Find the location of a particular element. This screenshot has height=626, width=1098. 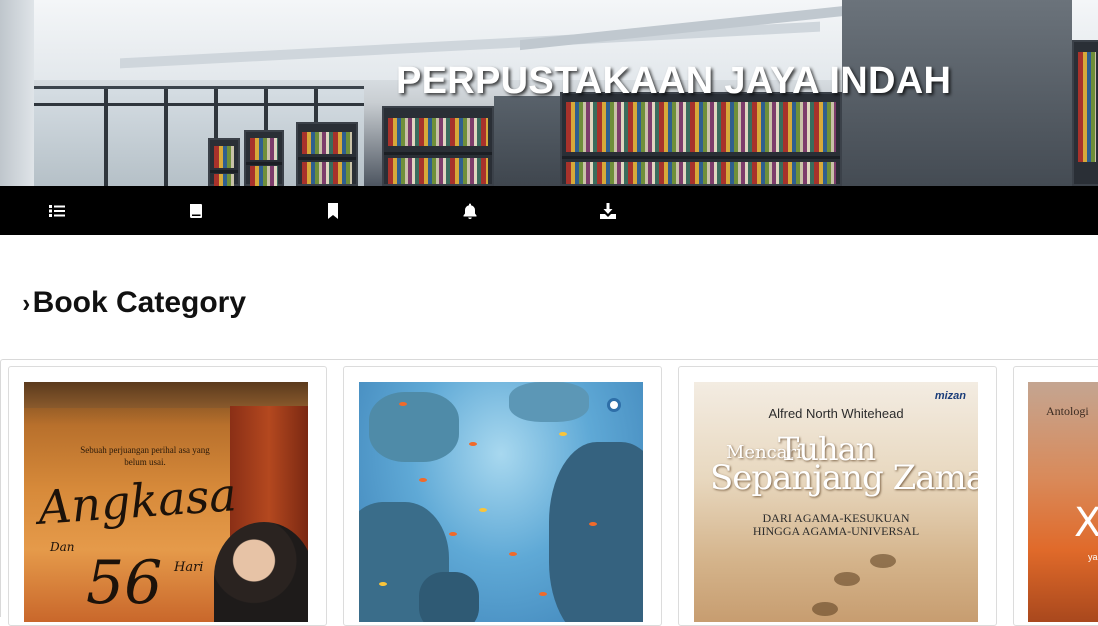

cover-subtitle-line: HINGGA AGAMA-UNIVERSAL is located at coordinates (836, 531).